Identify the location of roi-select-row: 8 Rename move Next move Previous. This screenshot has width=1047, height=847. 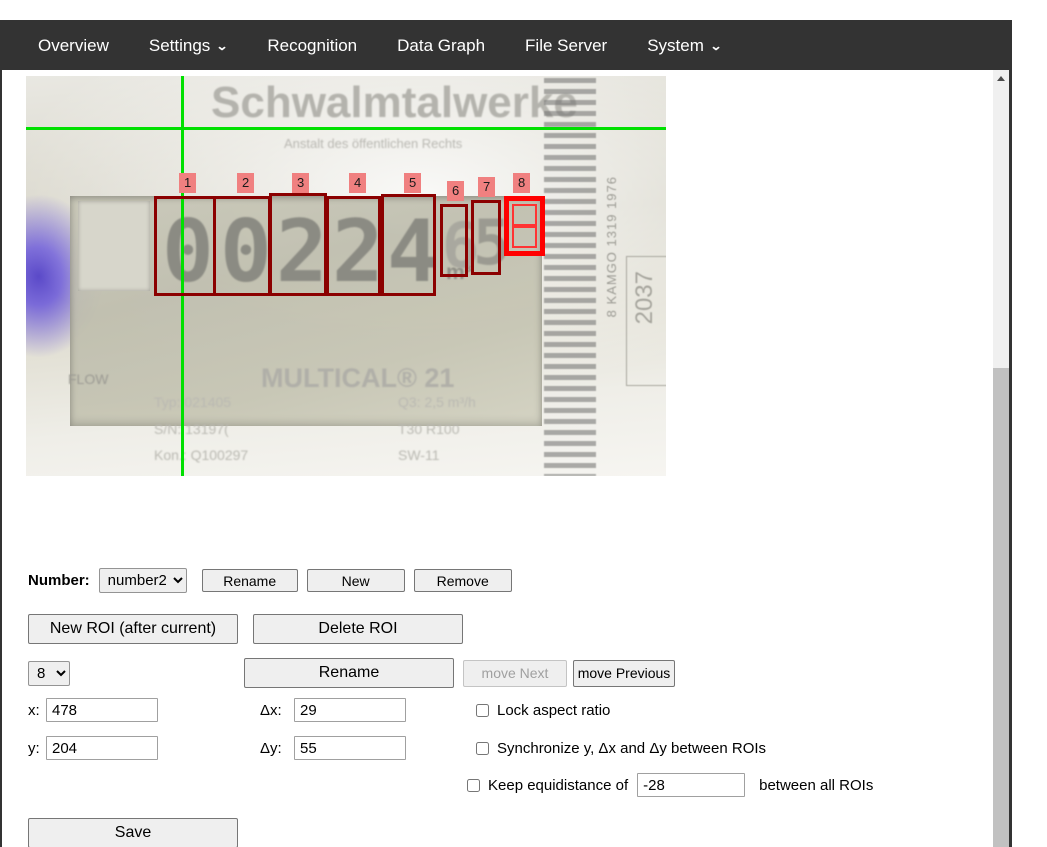
(351, 673).